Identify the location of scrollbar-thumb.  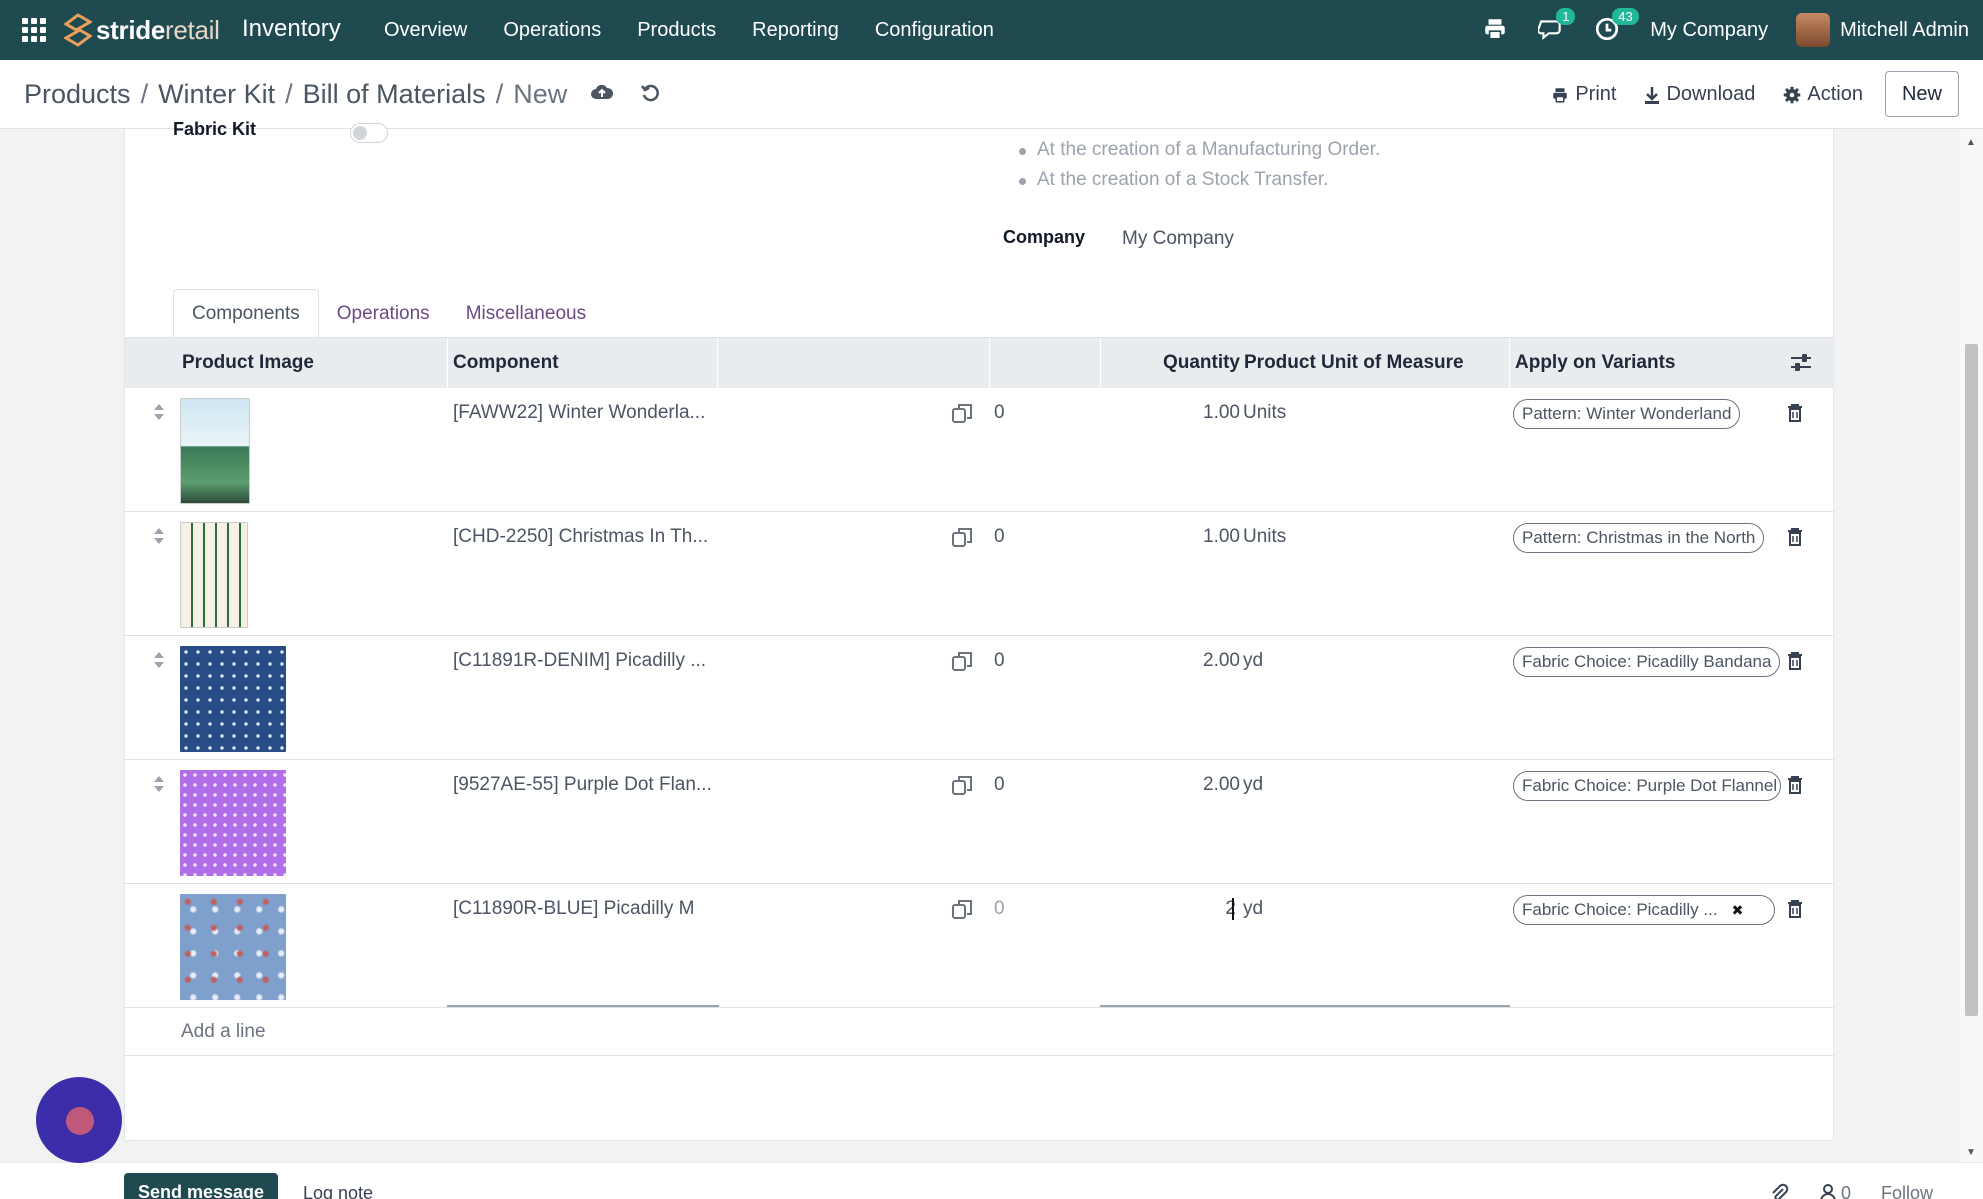
(1971, 680).